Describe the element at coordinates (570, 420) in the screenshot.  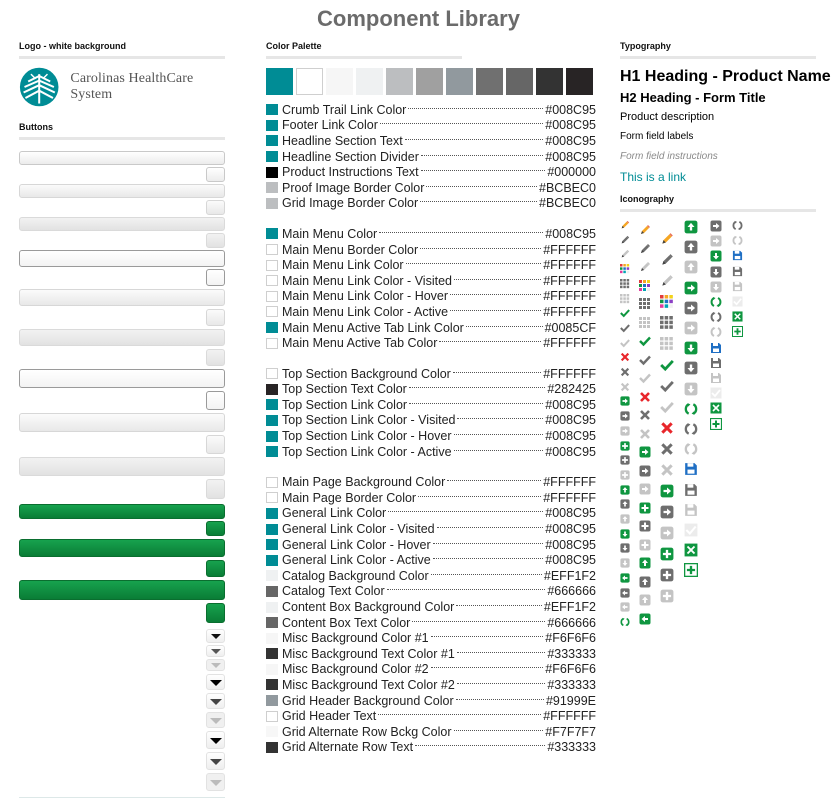
I see `color-hex-value: #008C95` at that location.